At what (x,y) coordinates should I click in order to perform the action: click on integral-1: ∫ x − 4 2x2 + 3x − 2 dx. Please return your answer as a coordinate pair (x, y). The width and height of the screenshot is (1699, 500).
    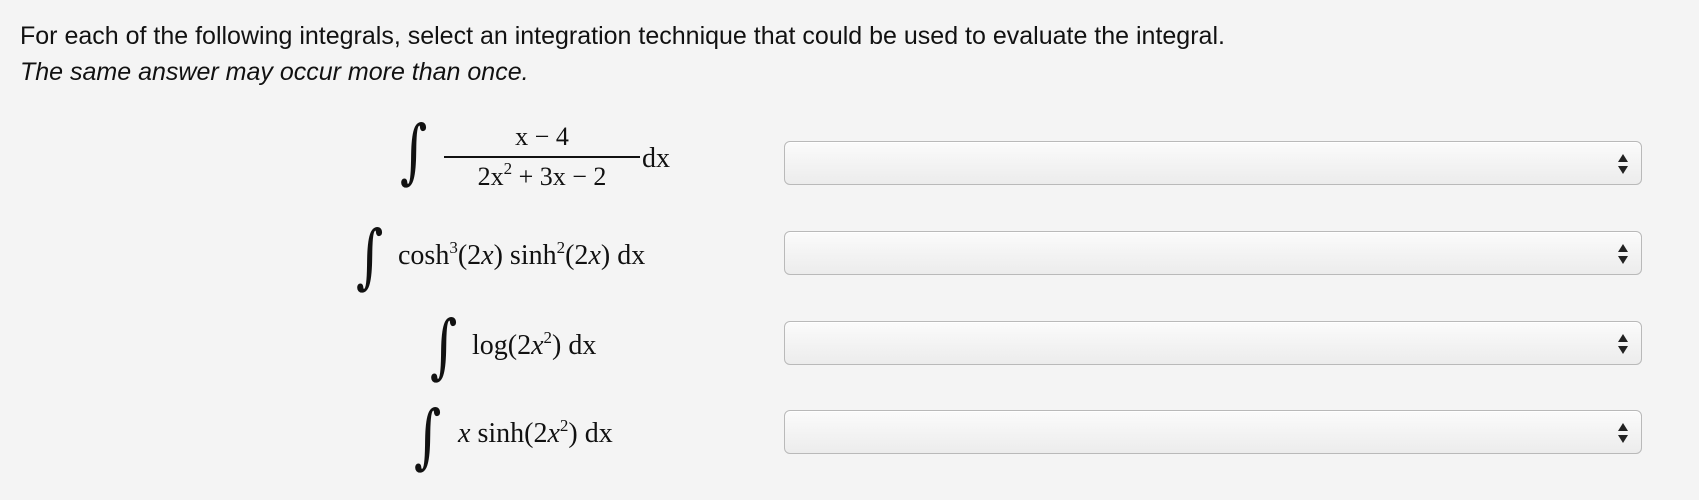
    Looking at the image, I should click on (550, 159).